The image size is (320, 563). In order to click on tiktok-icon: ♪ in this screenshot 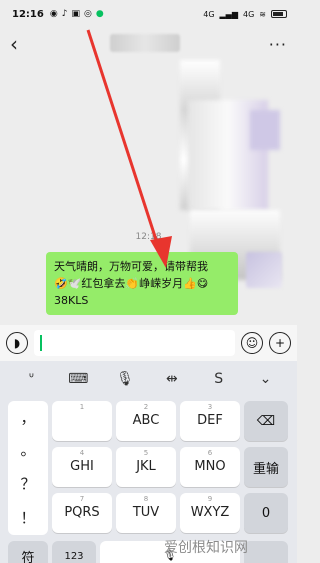, I will do `click(64, 14)`.